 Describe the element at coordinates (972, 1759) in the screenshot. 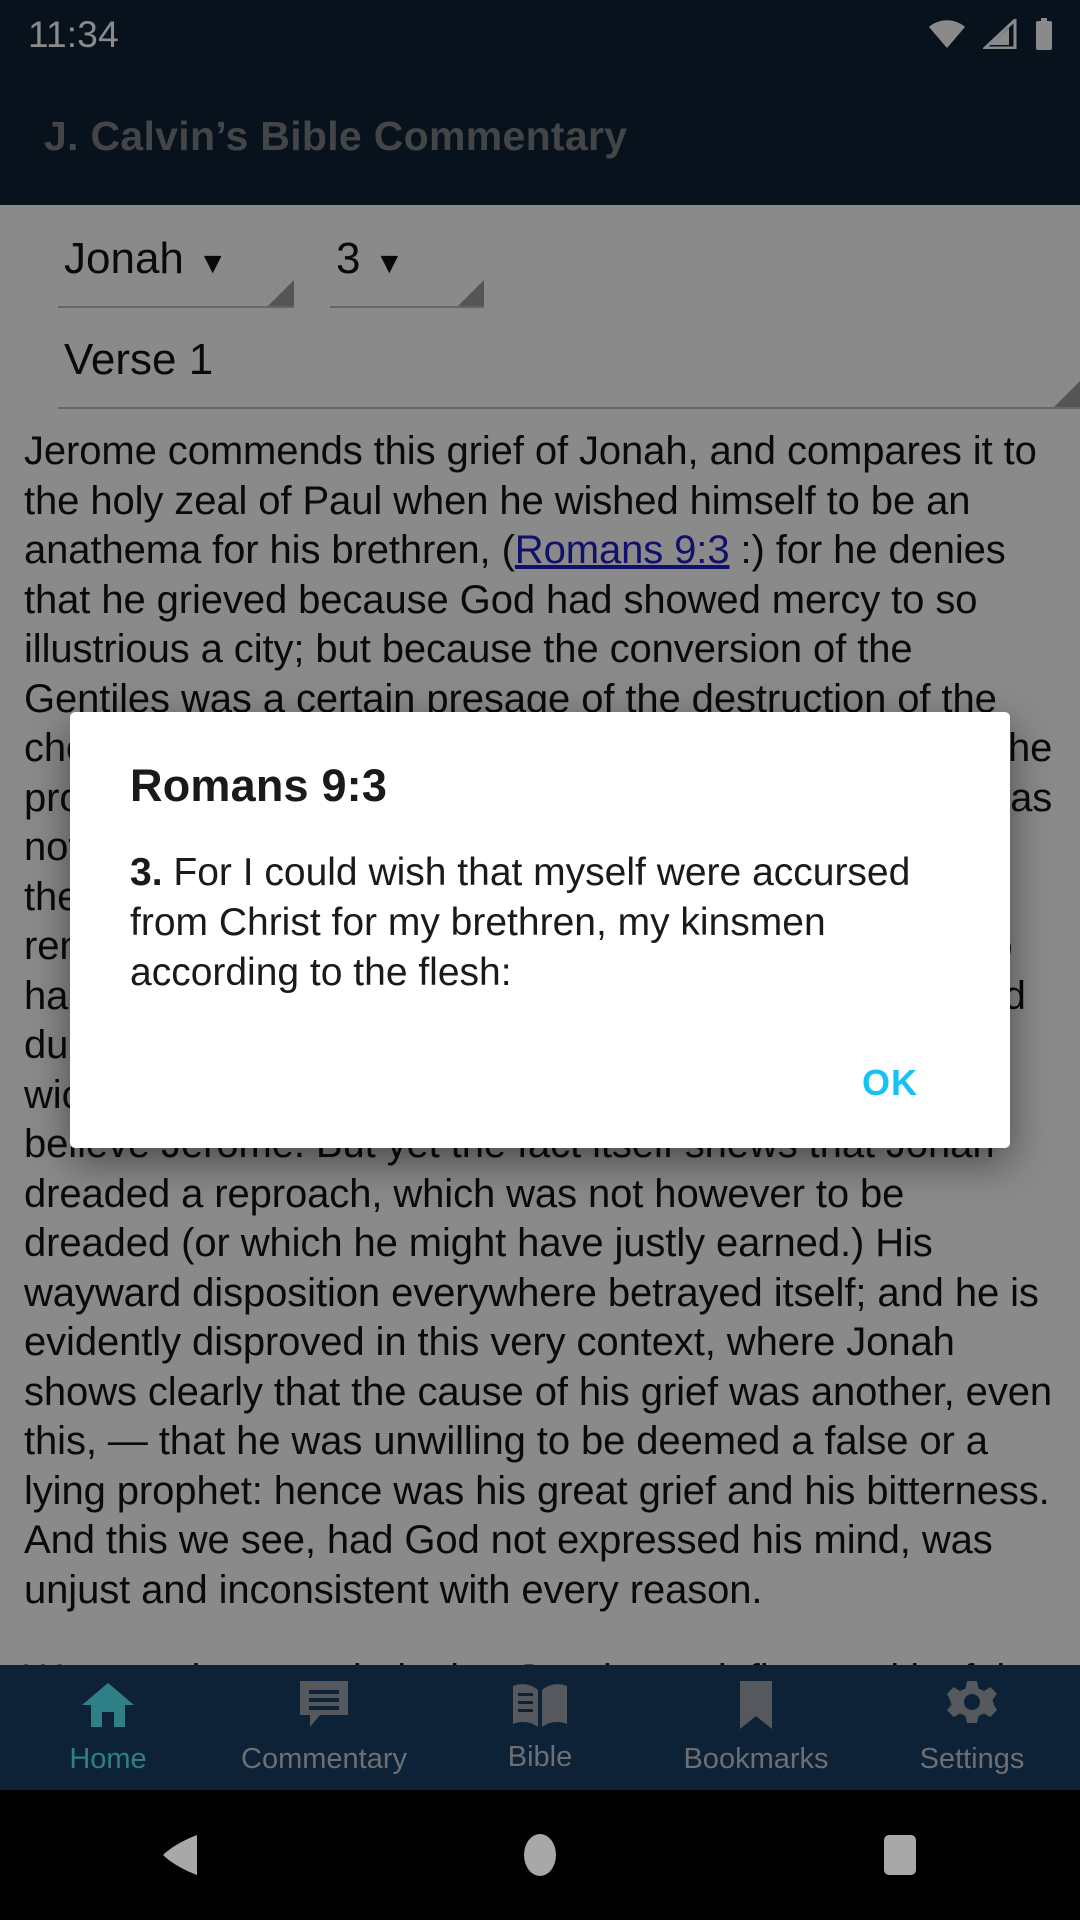

I see `nav-label-settings: Settings` at that location.